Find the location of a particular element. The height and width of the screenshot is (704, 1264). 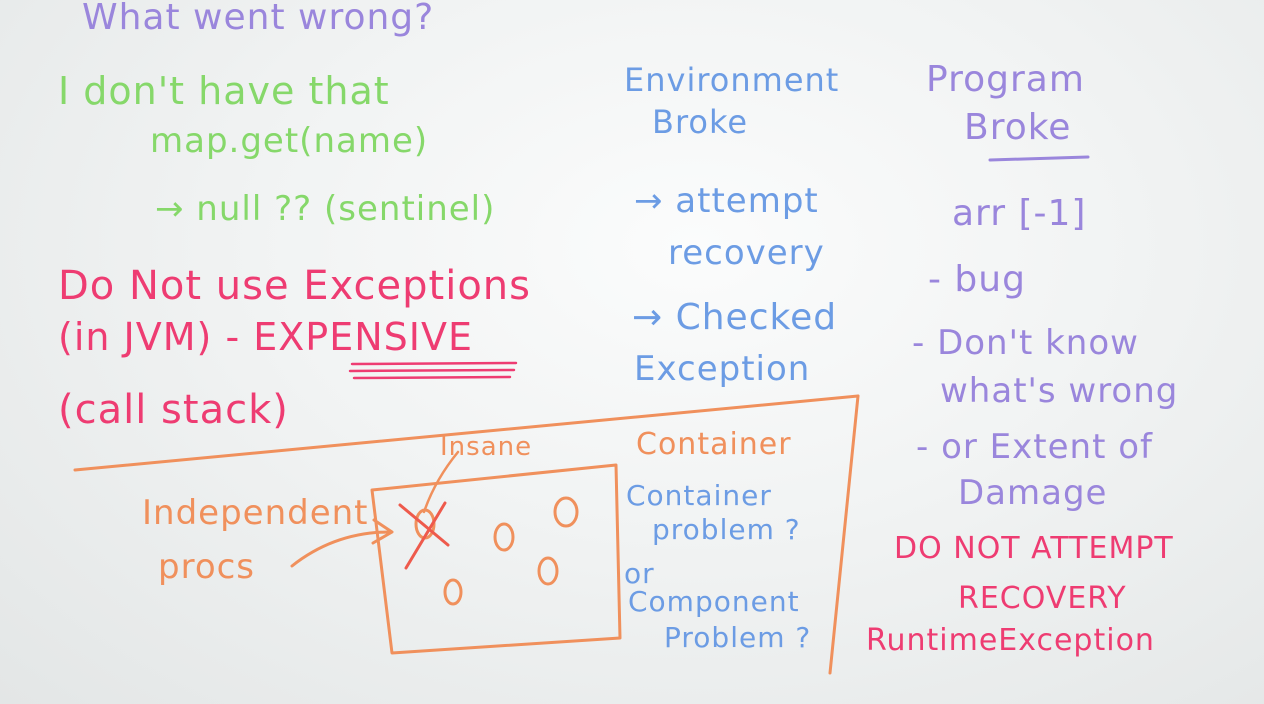

recovery-text: RECOVERY is located at coordinates (1042, 598).